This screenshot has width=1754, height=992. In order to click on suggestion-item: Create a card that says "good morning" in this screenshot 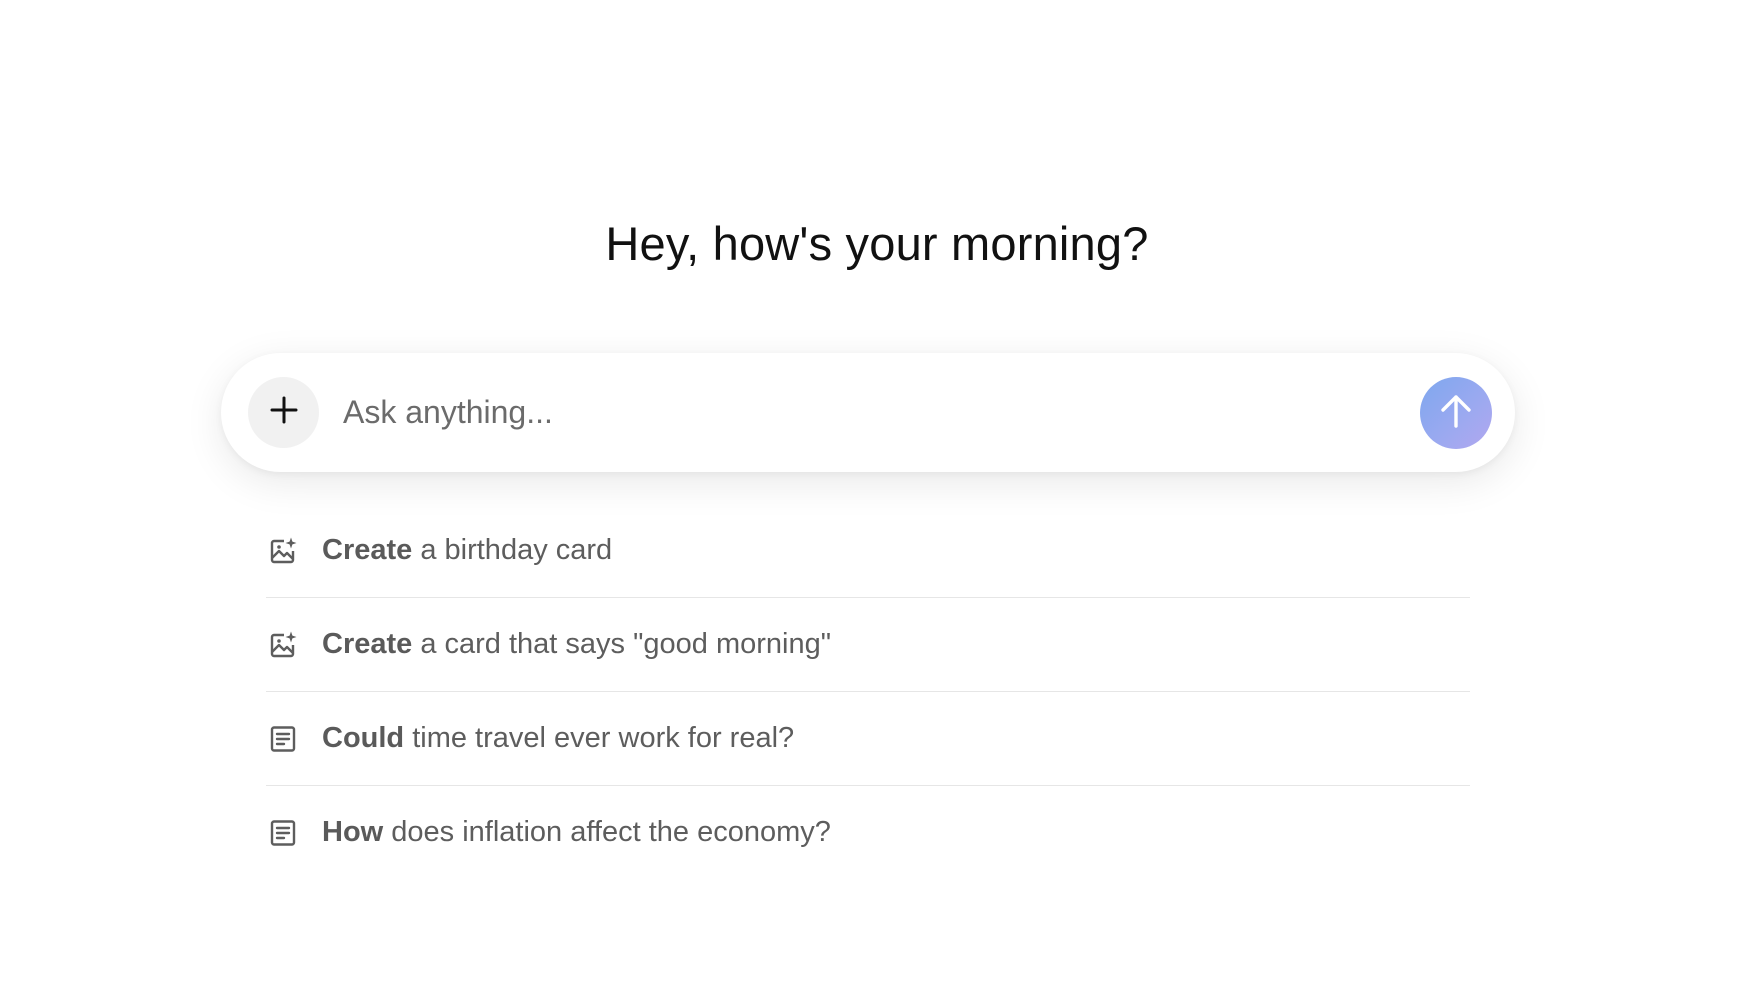, I will do `click(868, 645)`.